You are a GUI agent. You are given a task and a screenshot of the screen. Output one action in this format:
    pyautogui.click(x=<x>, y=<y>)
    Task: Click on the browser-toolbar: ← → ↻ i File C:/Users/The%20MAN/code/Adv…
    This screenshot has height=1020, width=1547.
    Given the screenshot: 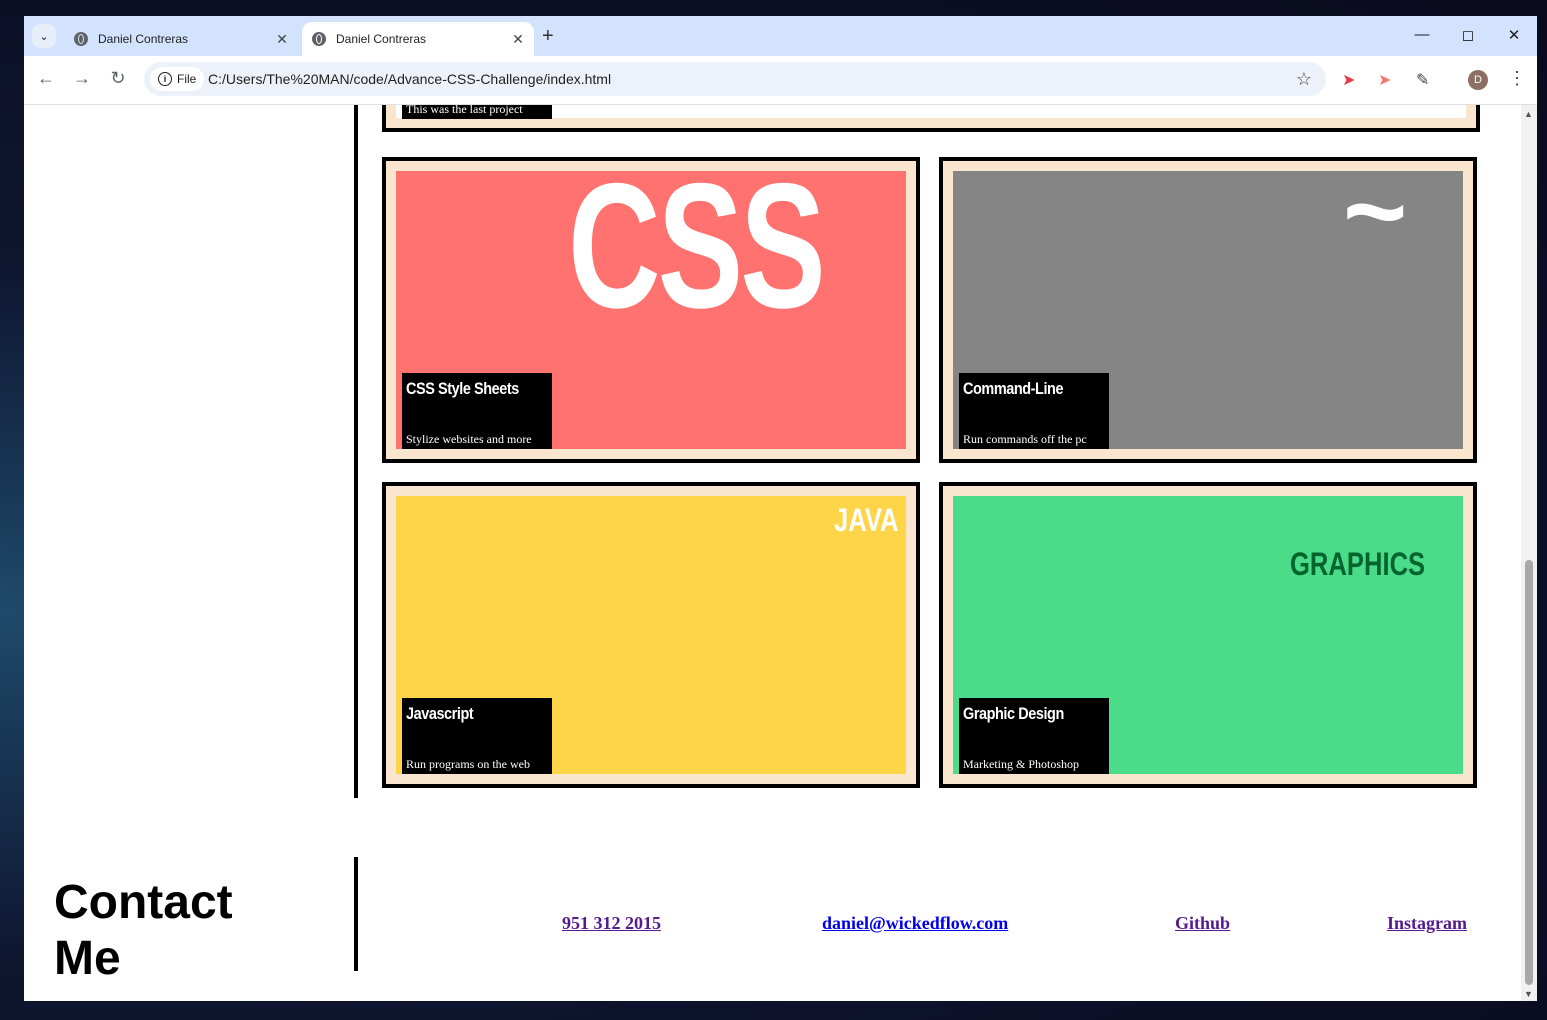 What is the action you would take?
    pyautogui.click(x=780, y=80)
    